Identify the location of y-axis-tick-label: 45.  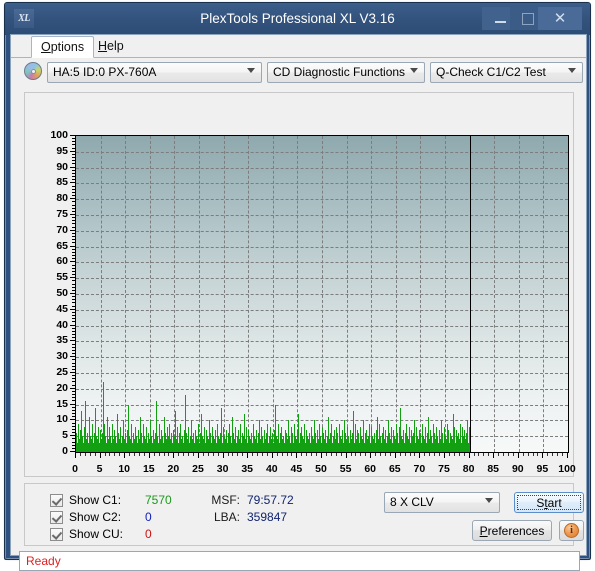
(62, 308).